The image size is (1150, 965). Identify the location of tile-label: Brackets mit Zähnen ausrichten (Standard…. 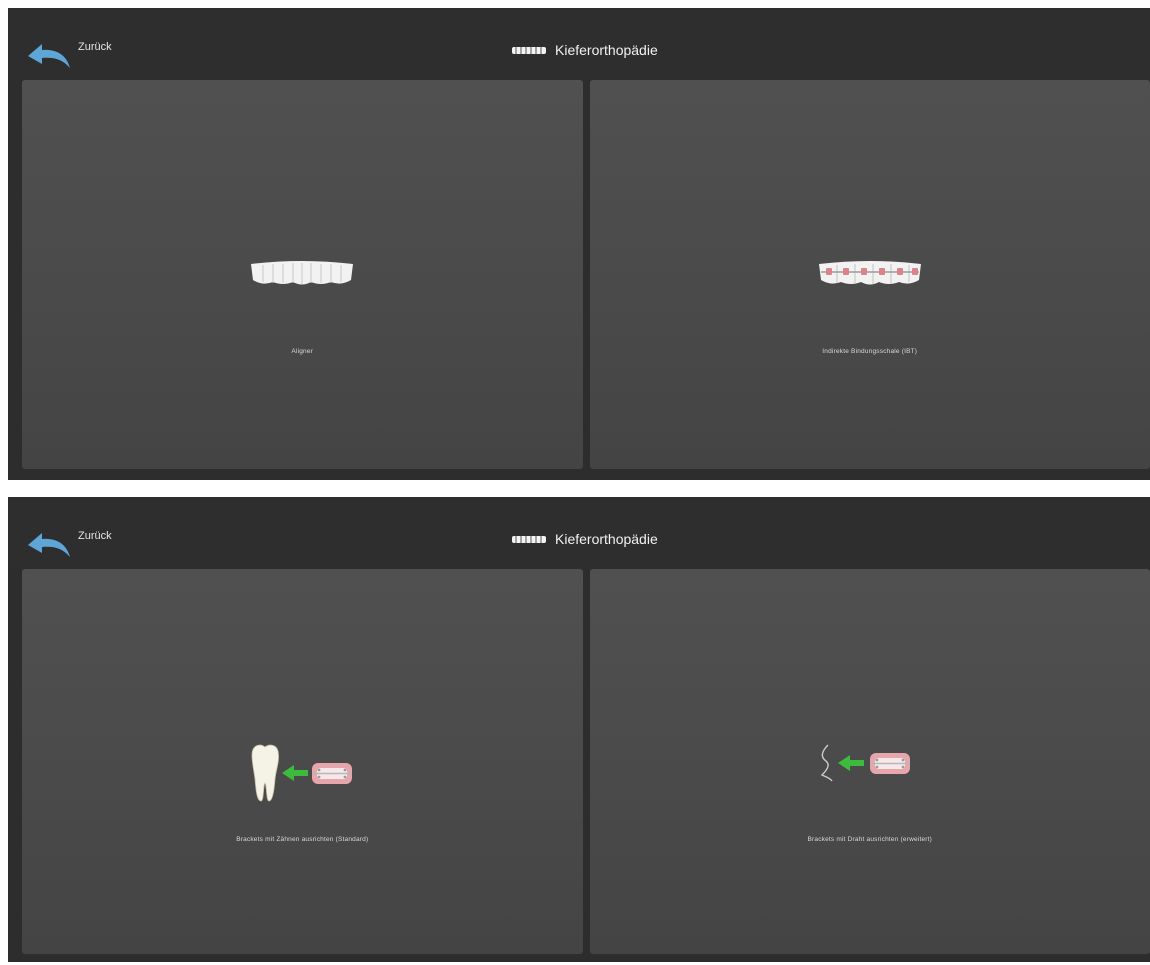
(302, 839).